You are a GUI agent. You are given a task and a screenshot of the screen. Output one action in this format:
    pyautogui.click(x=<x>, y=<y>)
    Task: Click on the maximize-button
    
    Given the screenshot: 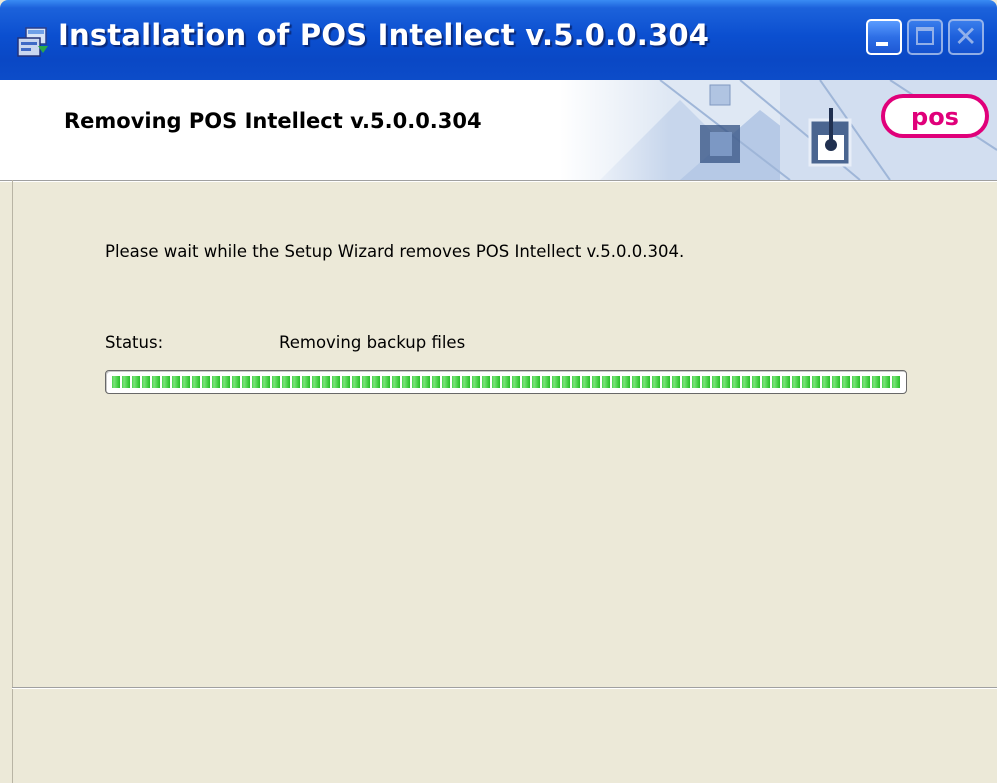 What is the action you would take?
    pyautogui.click(x=925, y=37)
    